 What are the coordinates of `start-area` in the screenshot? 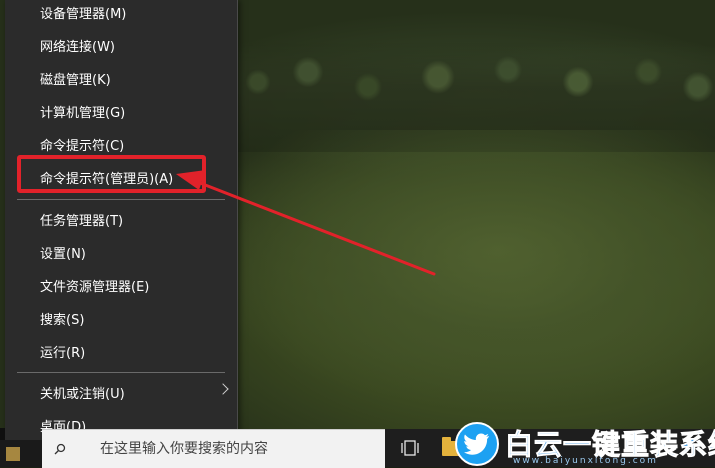 It's located at (21, 453).